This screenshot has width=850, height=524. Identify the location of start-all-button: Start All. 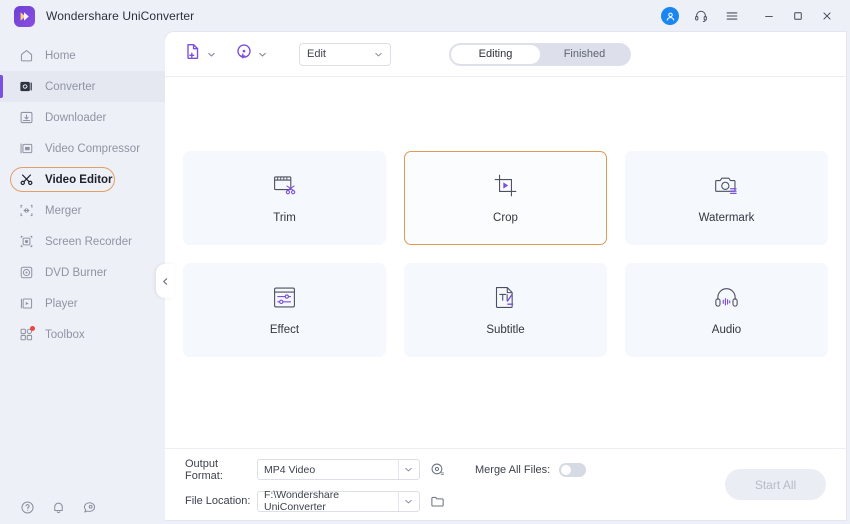
(775, 484).